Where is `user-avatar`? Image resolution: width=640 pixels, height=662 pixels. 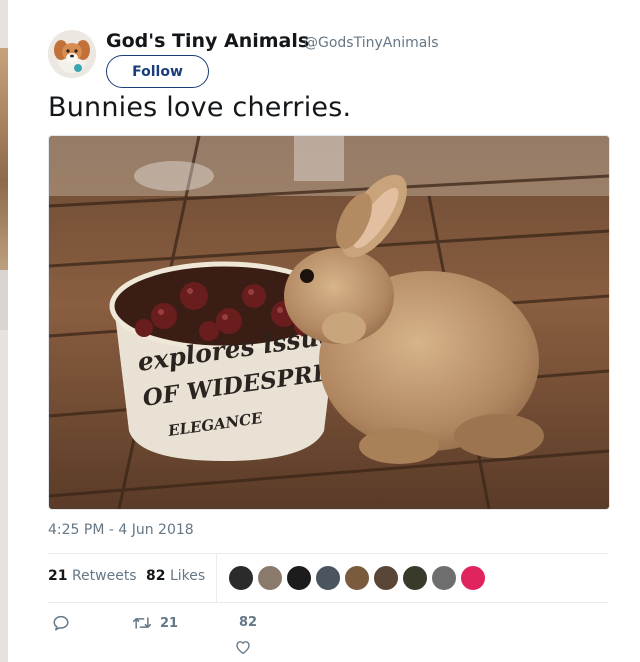 user-avatar is located at coordinates (72, 54).